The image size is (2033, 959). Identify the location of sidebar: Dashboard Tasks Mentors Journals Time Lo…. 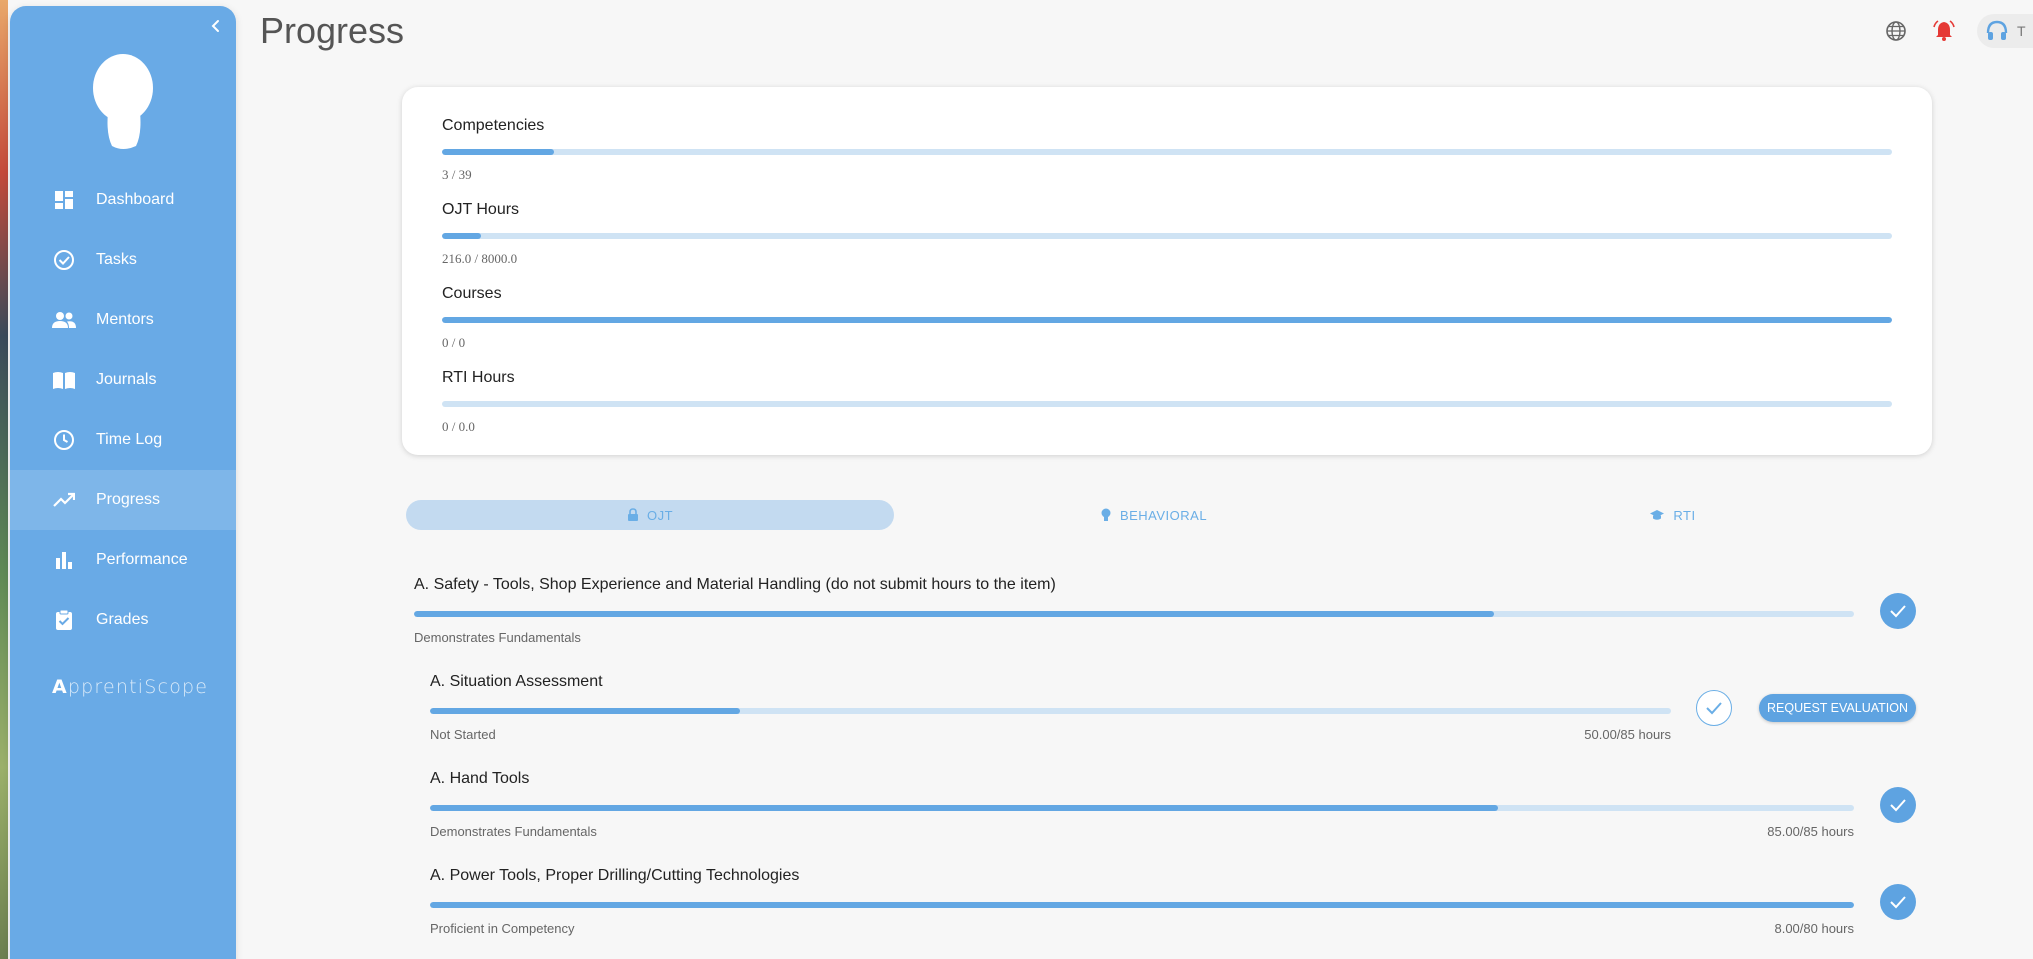
(123, 482).